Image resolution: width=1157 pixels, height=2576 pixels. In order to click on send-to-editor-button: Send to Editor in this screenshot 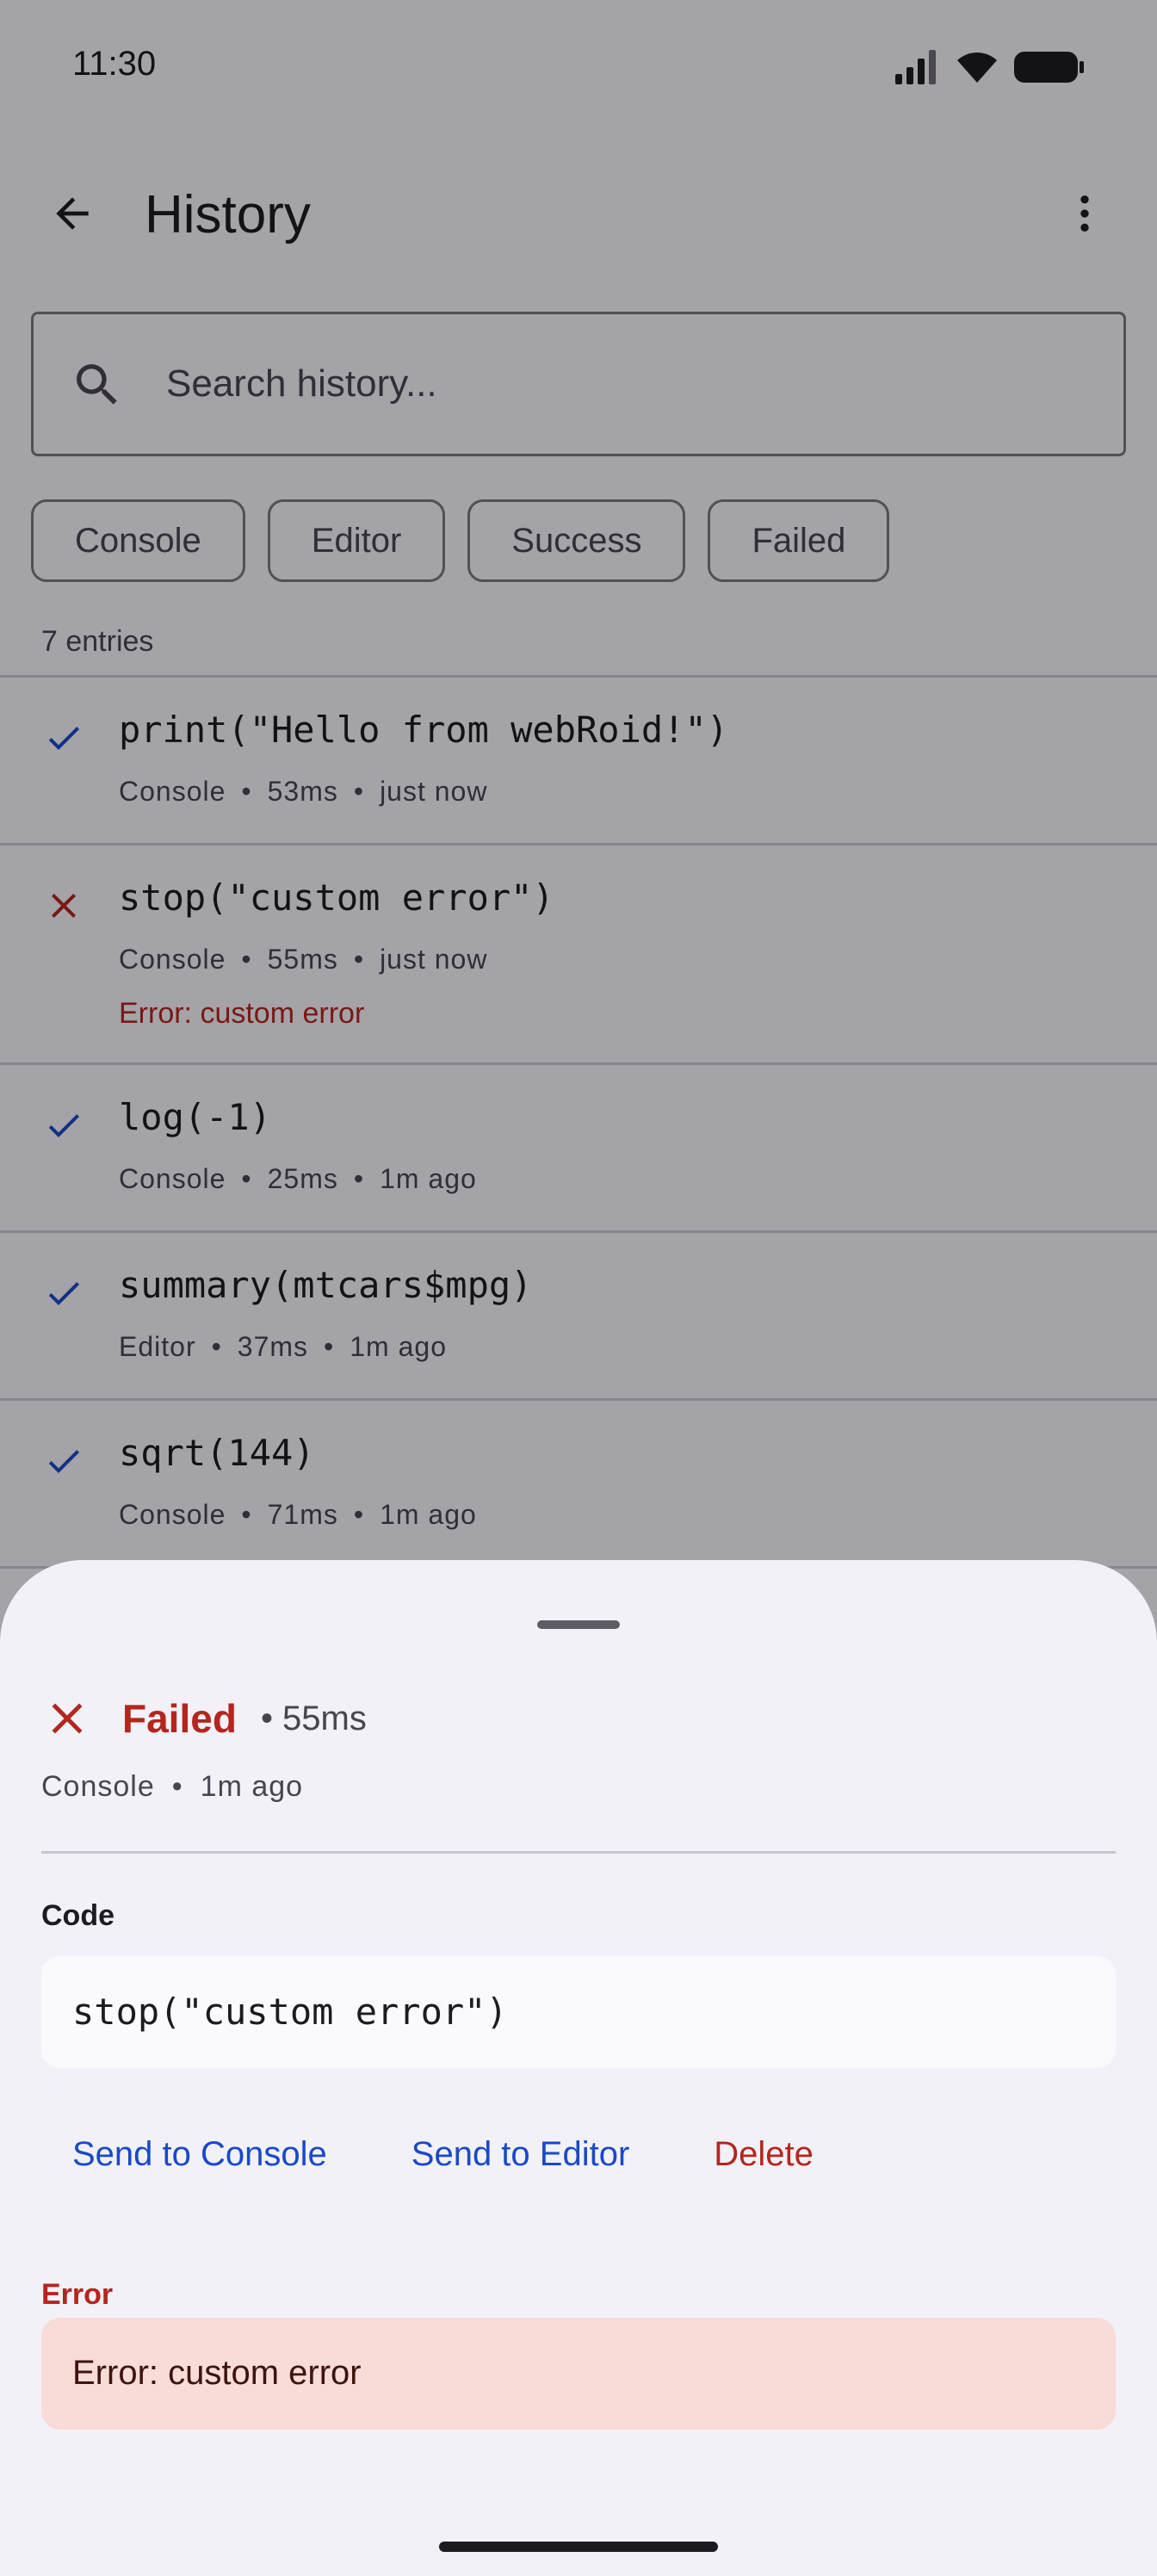, I will do `click(521, 2154)`.